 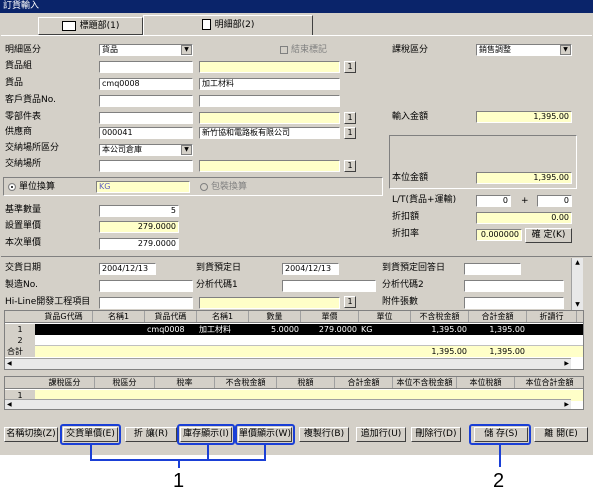 I want to click on scroll-down-icon: ▼, so click(x=577, y=305).